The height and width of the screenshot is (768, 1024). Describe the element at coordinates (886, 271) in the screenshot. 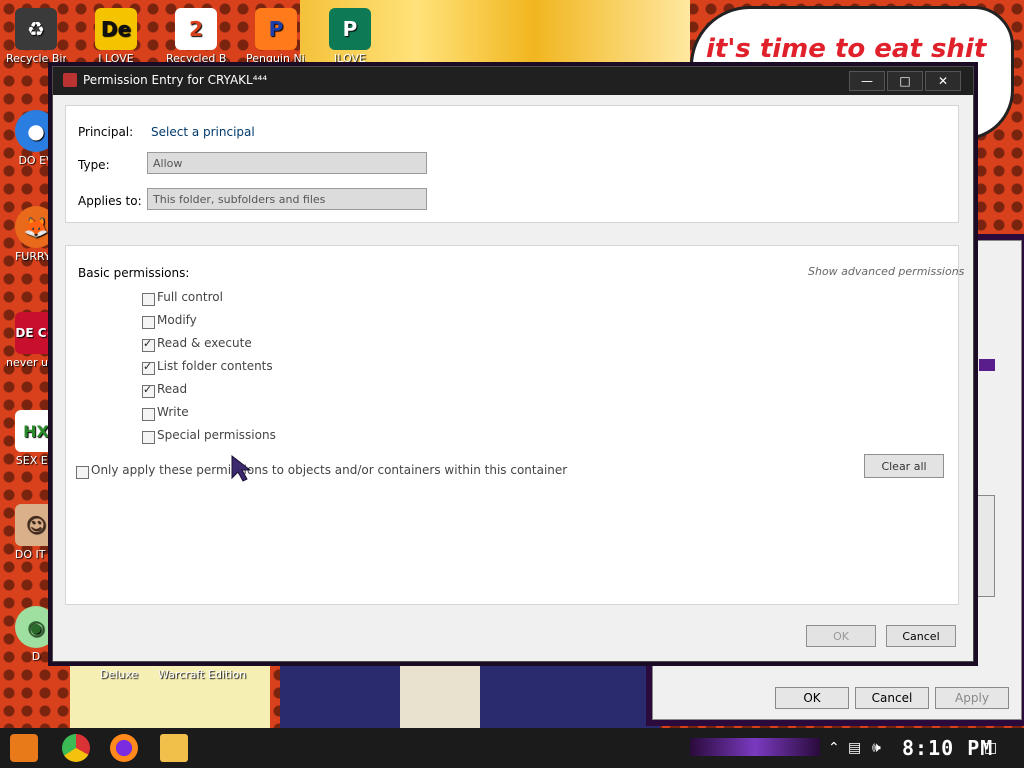

I see `show-advanced-permissions-link: Show advanced permissions` at that location.